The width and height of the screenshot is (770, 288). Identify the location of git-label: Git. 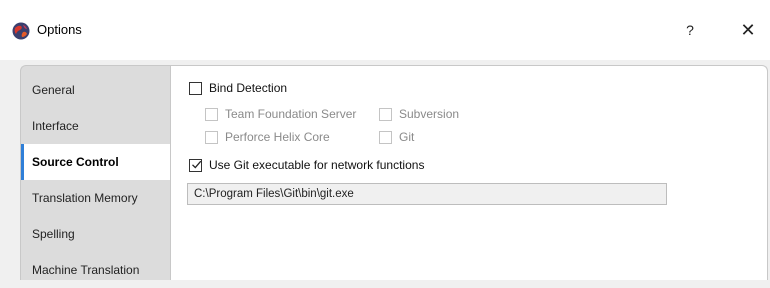
(407, 137).